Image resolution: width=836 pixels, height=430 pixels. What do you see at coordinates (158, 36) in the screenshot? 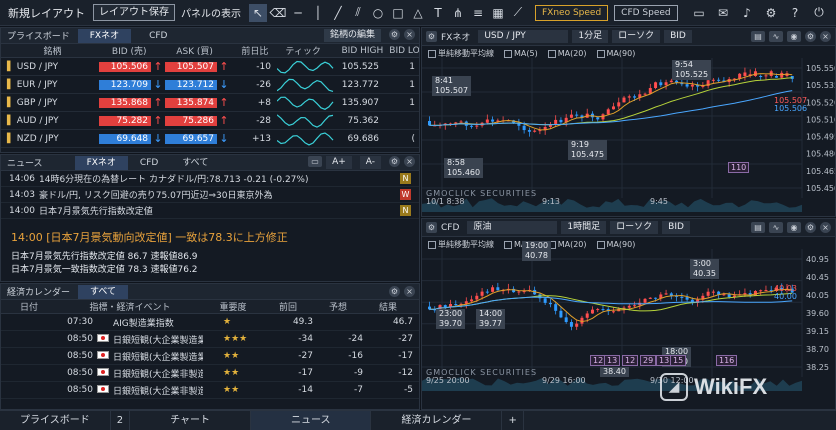
I see `tab-cfd: CFD` at bounding box center [158, 36].